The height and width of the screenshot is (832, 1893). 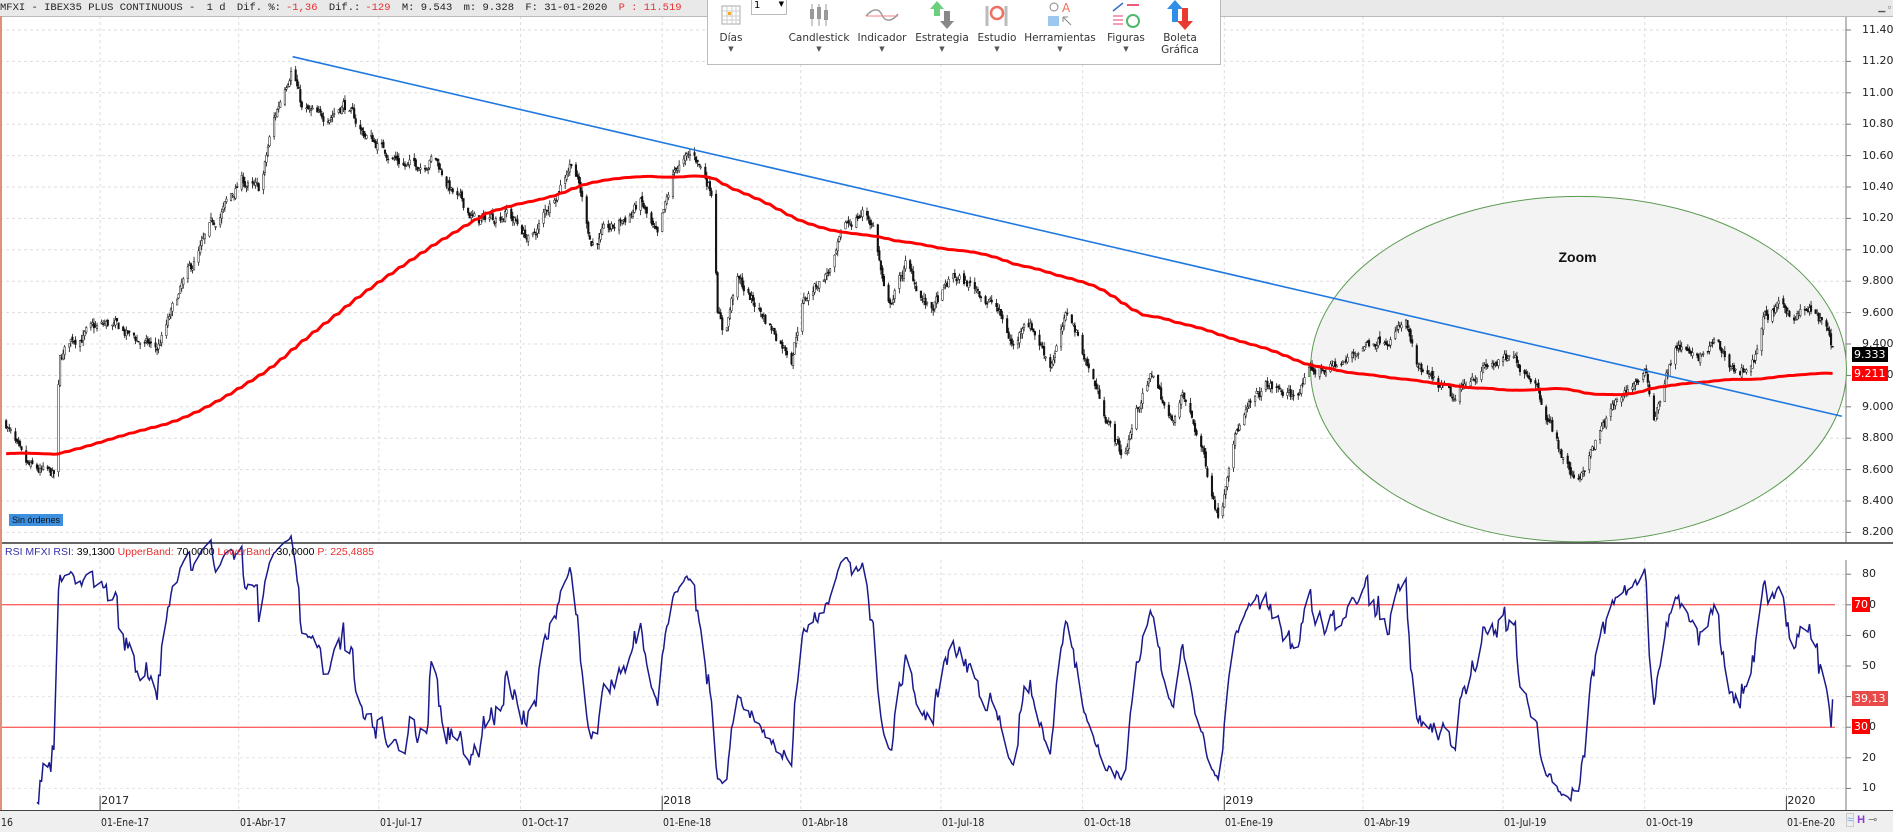 What do you see at coordinates (819, 27) in the screenshot?
I see `candlestick-button: Candlestick ▼` at bounding box center [819, 27].